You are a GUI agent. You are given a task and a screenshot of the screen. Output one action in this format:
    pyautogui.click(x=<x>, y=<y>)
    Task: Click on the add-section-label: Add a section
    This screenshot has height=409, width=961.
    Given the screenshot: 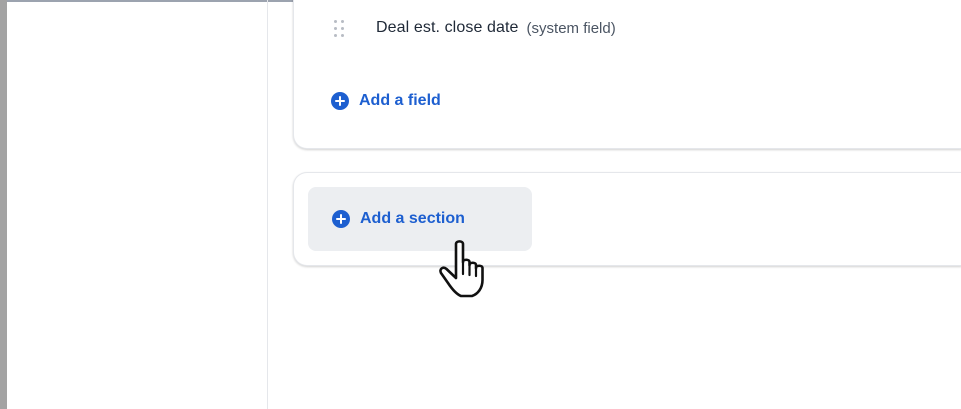 What is the action you would take?
    pyautogui.click(x=412, y=218)
    